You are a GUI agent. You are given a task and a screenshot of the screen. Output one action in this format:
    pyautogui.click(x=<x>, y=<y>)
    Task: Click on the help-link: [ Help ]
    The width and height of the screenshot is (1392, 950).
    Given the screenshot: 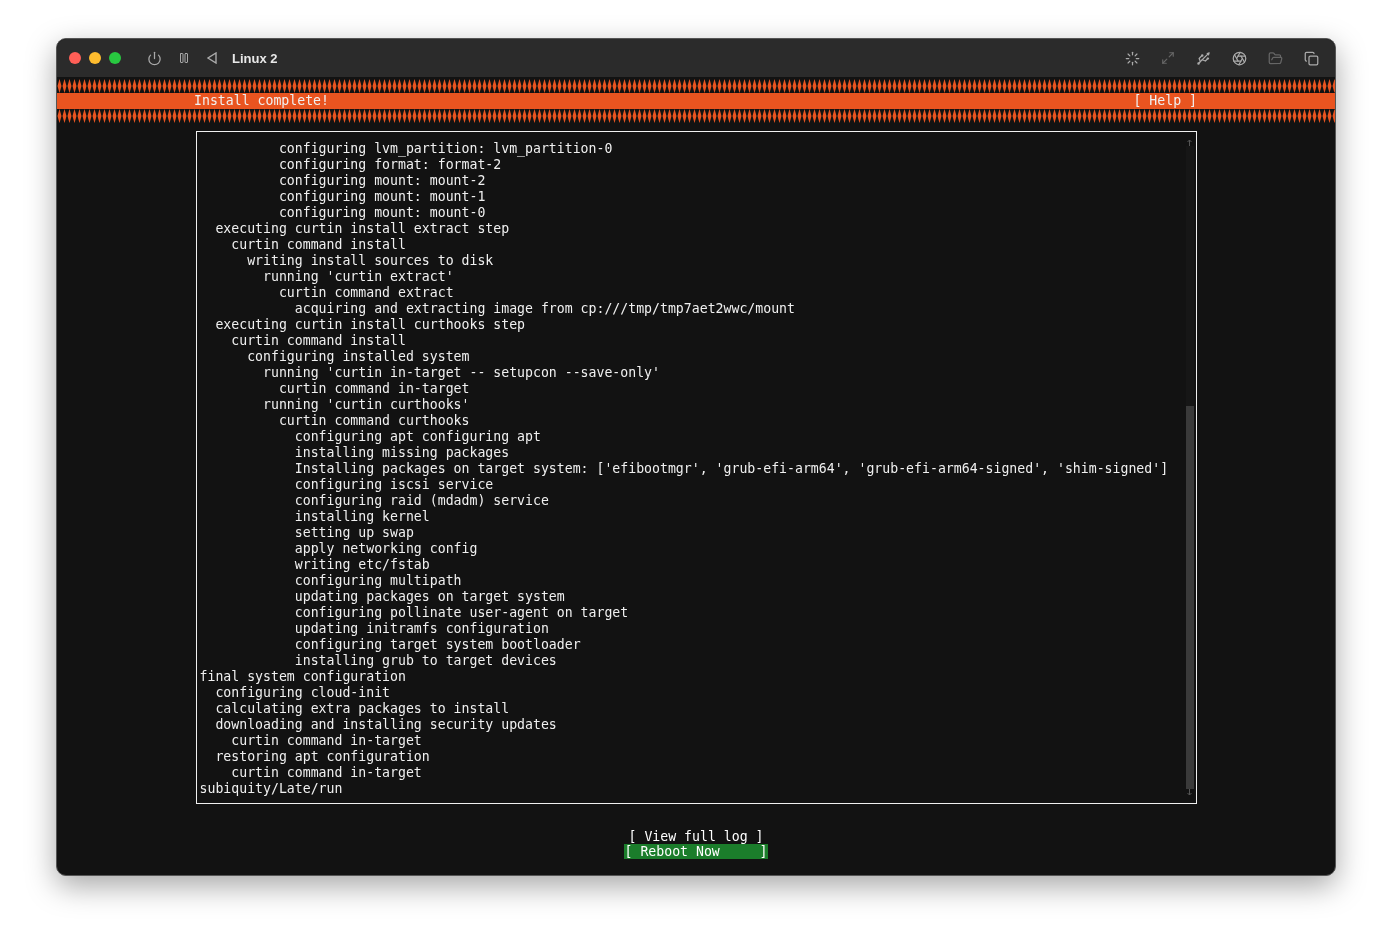 What is the action you would take?
    pyautogui.click(x=1165, y=101)
    